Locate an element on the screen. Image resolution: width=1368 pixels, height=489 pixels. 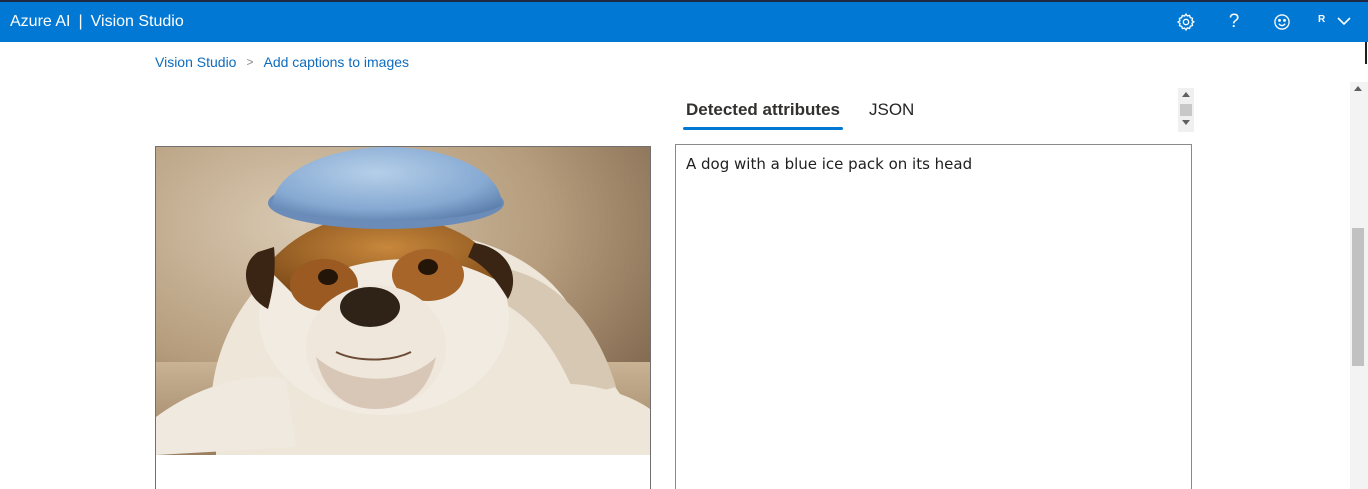
window-edge is located at coordinates (1366, 53).